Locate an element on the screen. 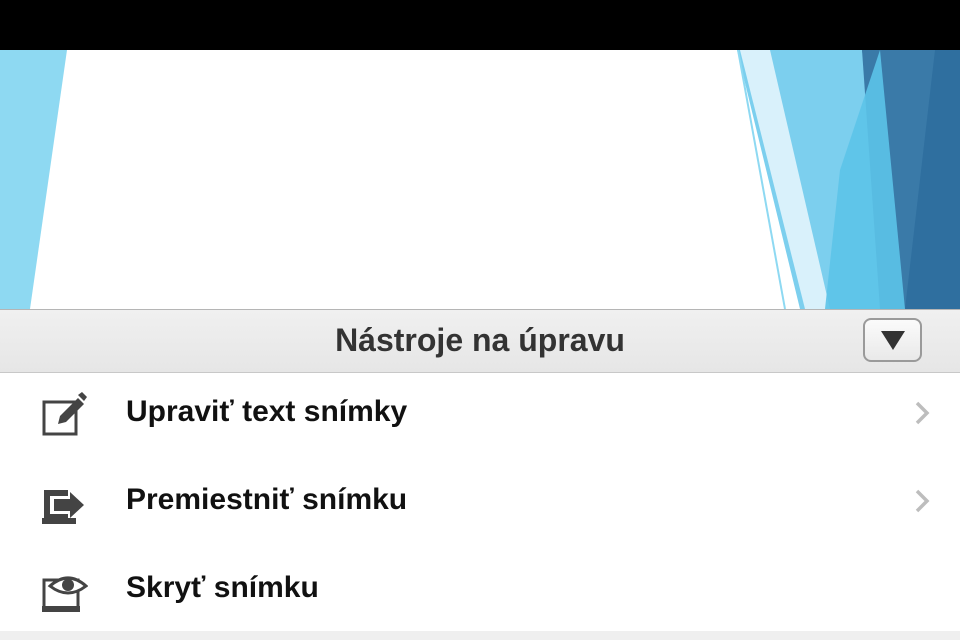 This screenshot has height=640, width=960. tool-item-edit-text: Upraviť text snímky is located at coordinates (480, 417).